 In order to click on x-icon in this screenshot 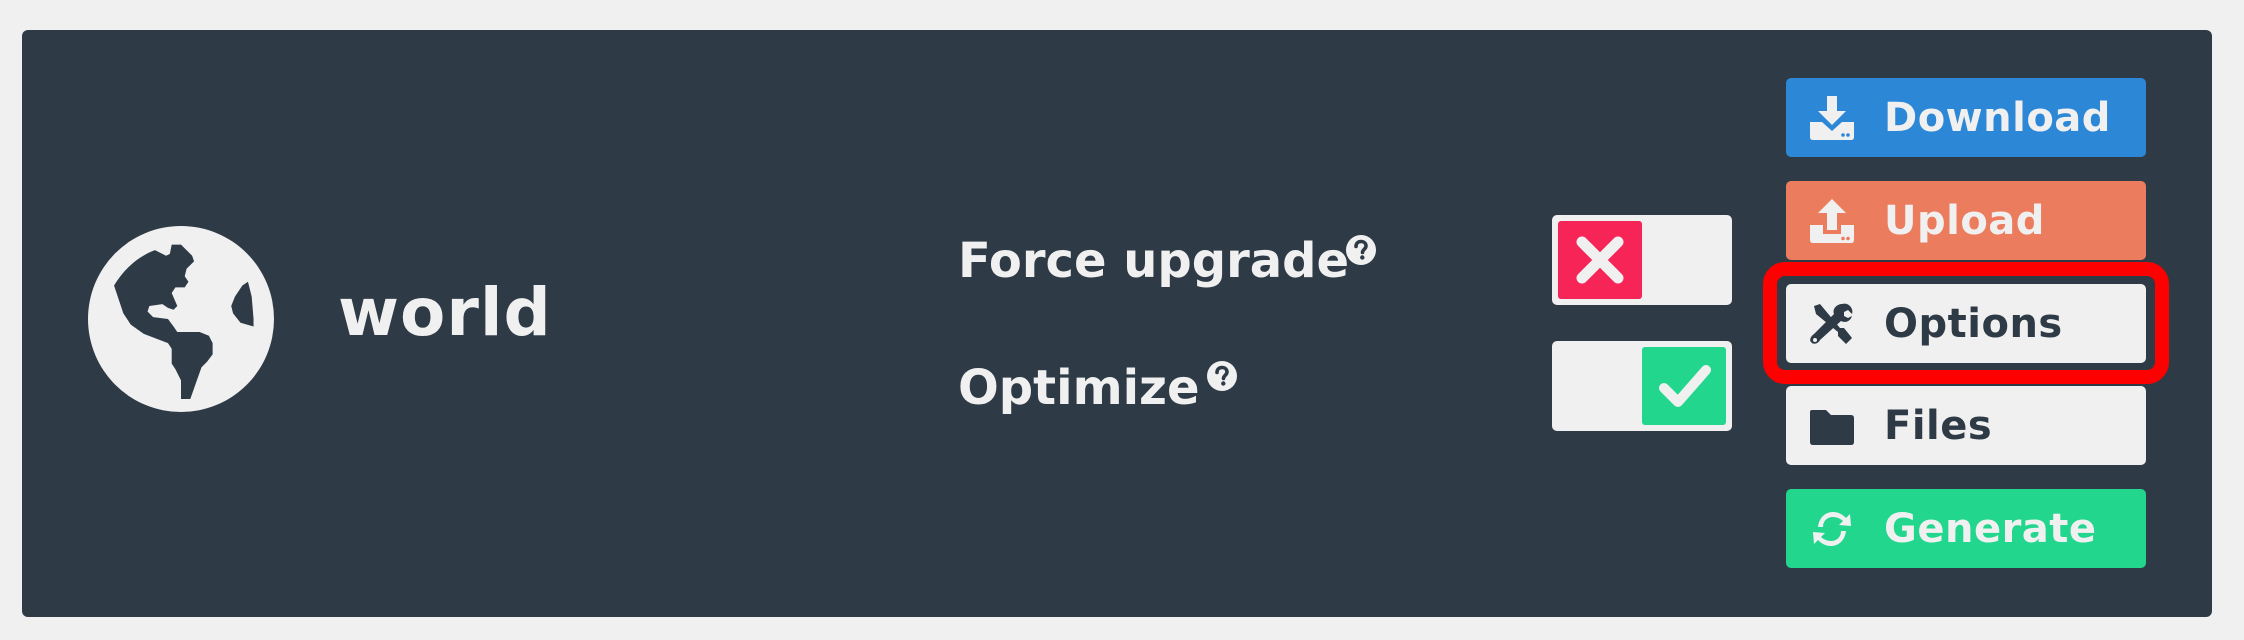, I will do `click(1600, 260)`.